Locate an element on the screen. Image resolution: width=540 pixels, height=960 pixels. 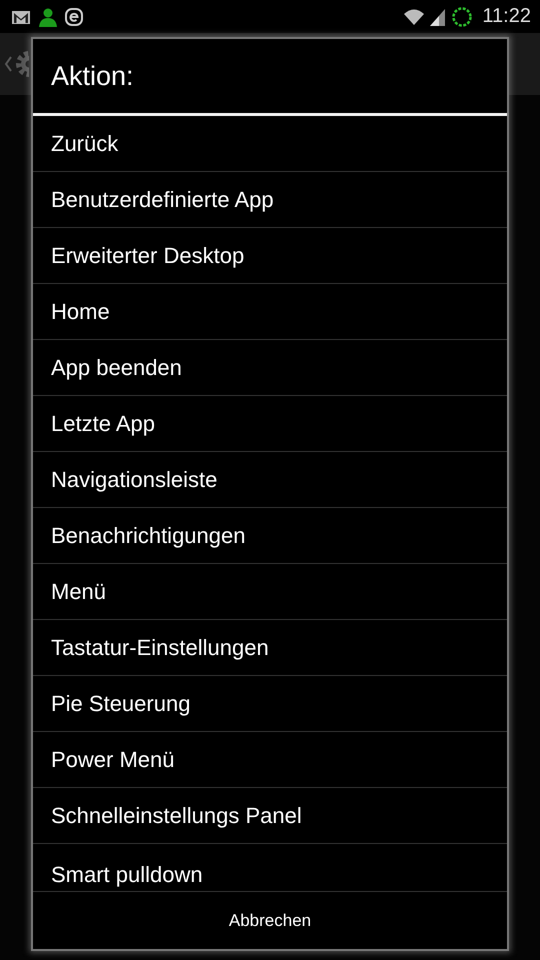
wifi-icon is located at coordinates (414, 17).